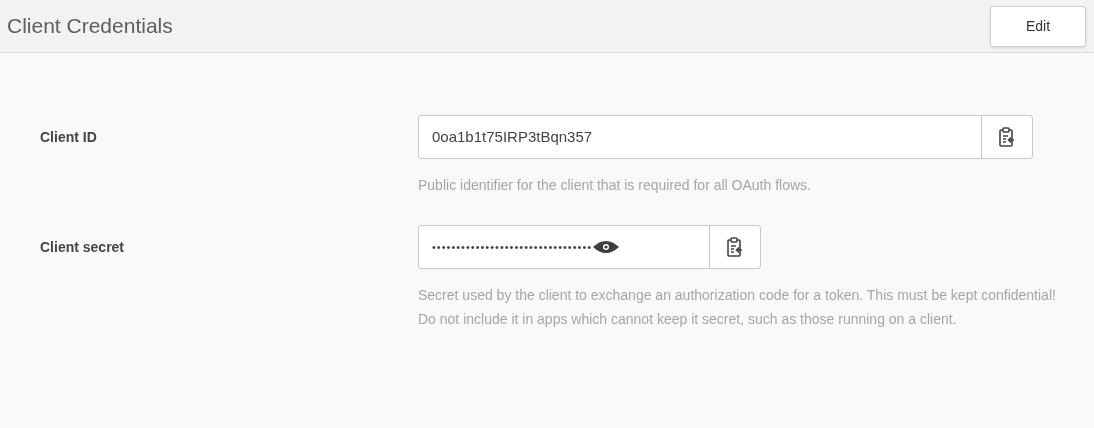 The height and width of the screenshot is (428, 1094). I want to click on help-text: Secret used by the client to exchange an authorization code for a token. This must be kept confidential! Do not include it in apps which cannot keep it secret, such as those running on a client., so click(737, 307).